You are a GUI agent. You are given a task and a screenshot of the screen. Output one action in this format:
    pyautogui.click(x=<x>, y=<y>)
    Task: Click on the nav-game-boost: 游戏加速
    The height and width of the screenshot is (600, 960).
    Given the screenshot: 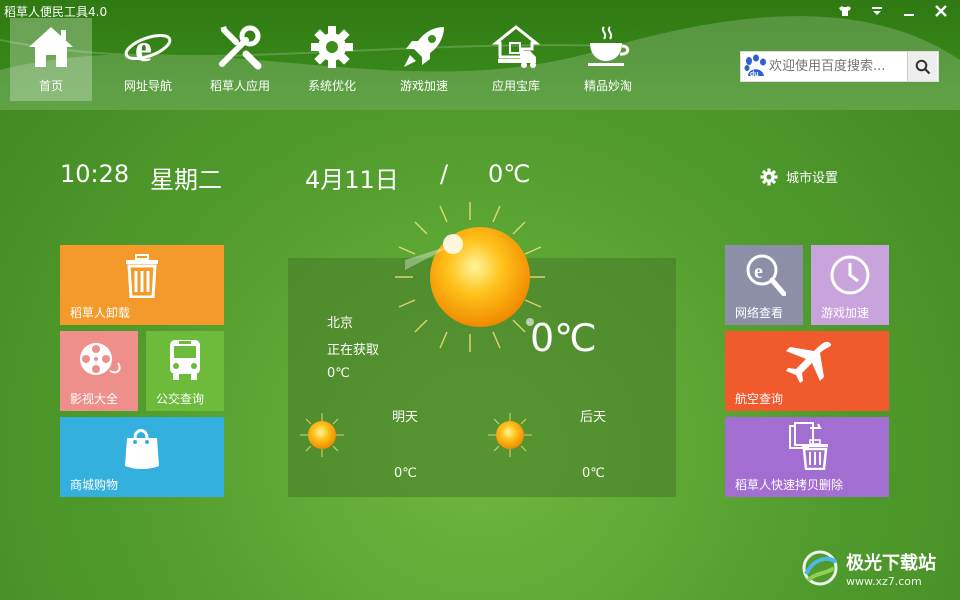 What is the action you would take?
    pyautogui.click(x=424, y=59)
    